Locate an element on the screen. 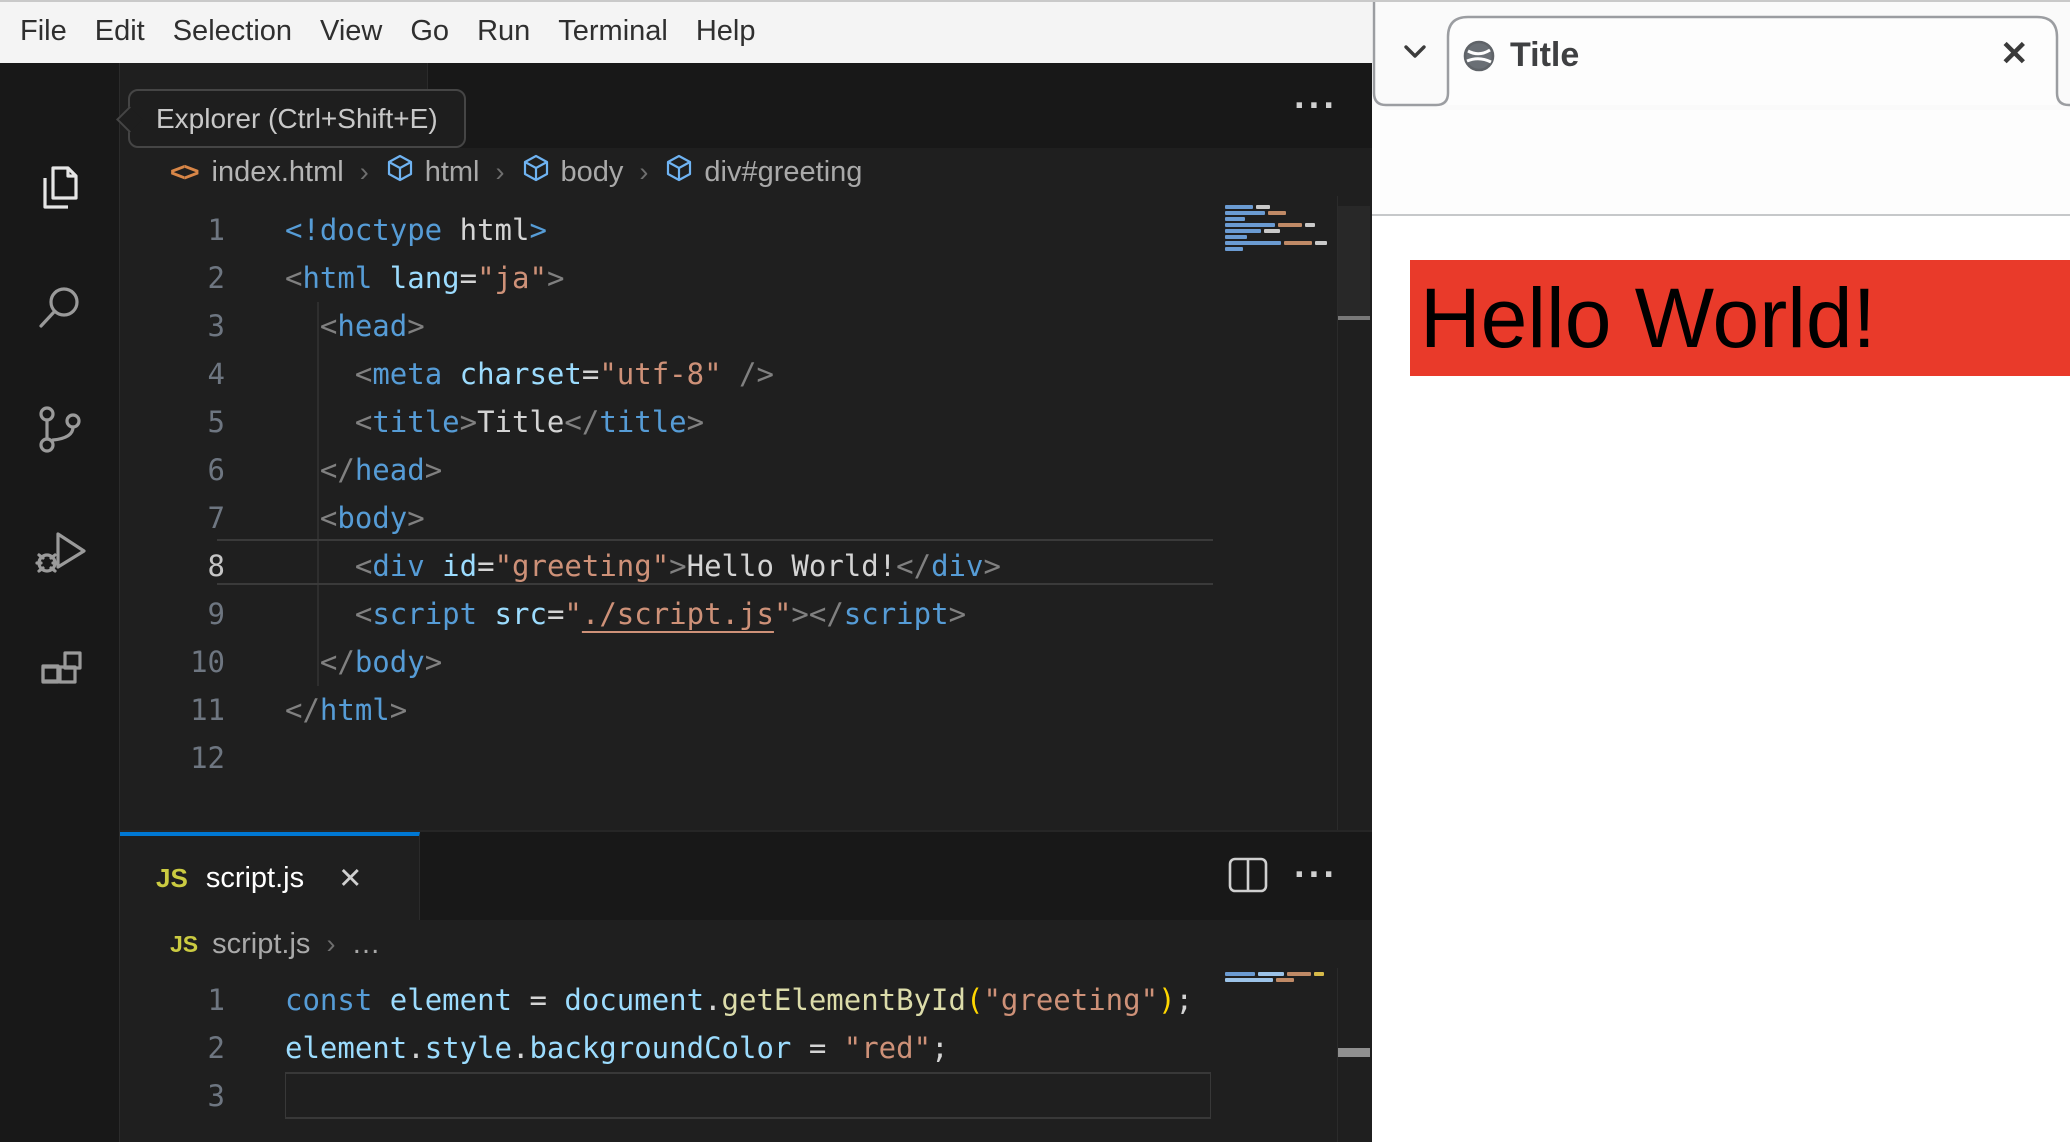  breadcrumb-file: script.js is located at coordinates (261, 944).